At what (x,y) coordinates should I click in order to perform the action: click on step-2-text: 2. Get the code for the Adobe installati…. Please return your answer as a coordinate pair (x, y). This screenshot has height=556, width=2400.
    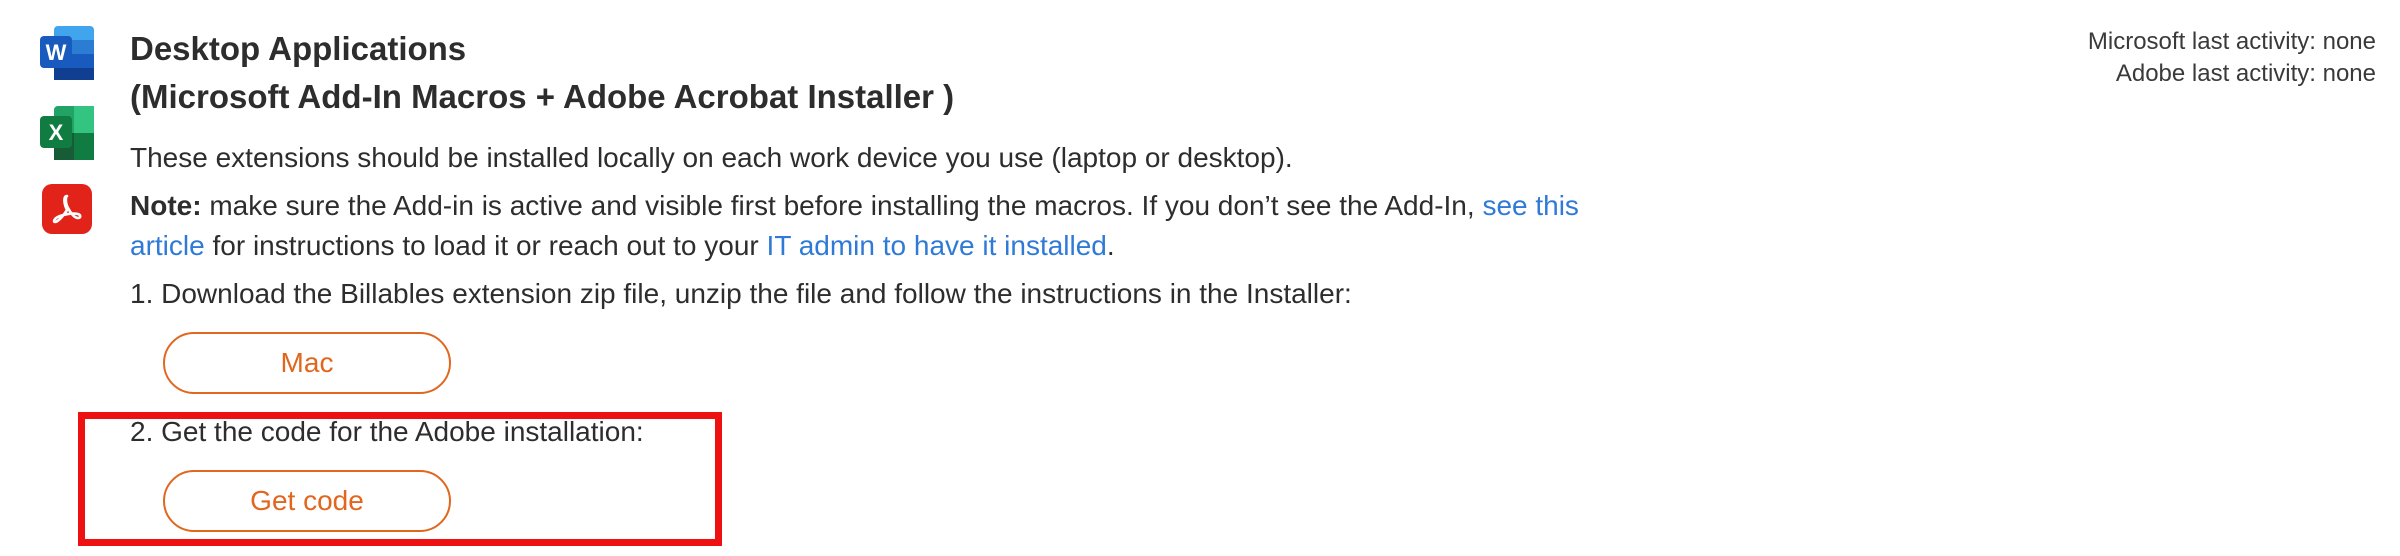
    Looking at the image, I should click on (387, 431).